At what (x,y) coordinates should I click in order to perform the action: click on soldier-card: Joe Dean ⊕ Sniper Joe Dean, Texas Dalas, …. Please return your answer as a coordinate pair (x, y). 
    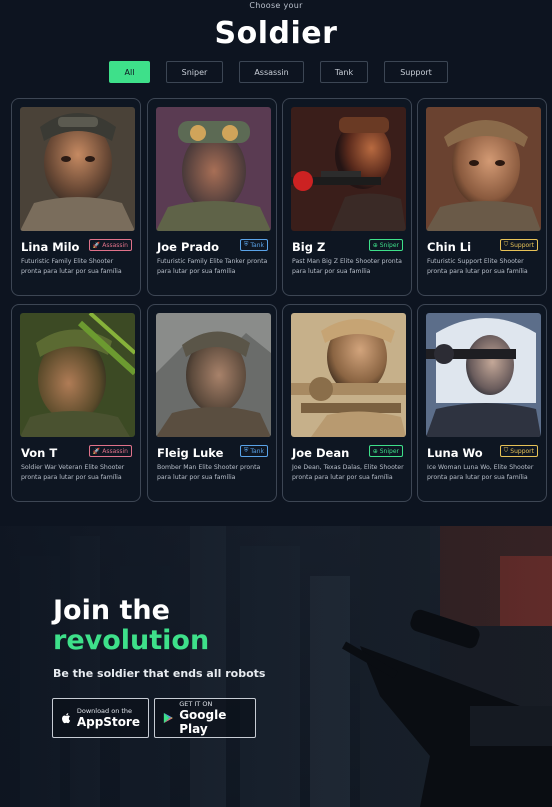
    Looking at the image, I should click on (347, 403).